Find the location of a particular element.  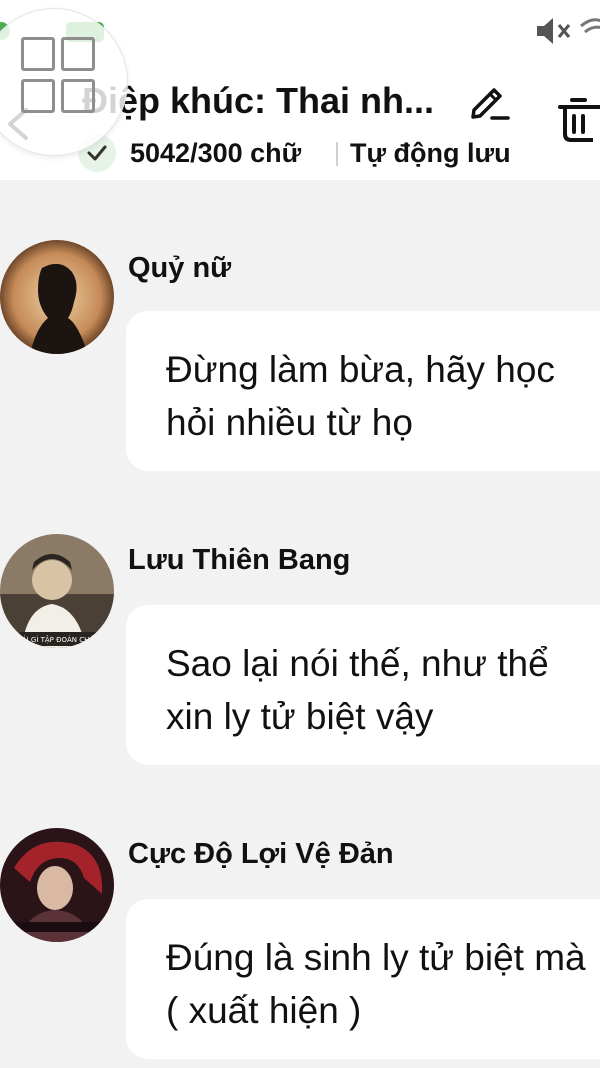

status-bar-right is located at coordinates (566, 31).